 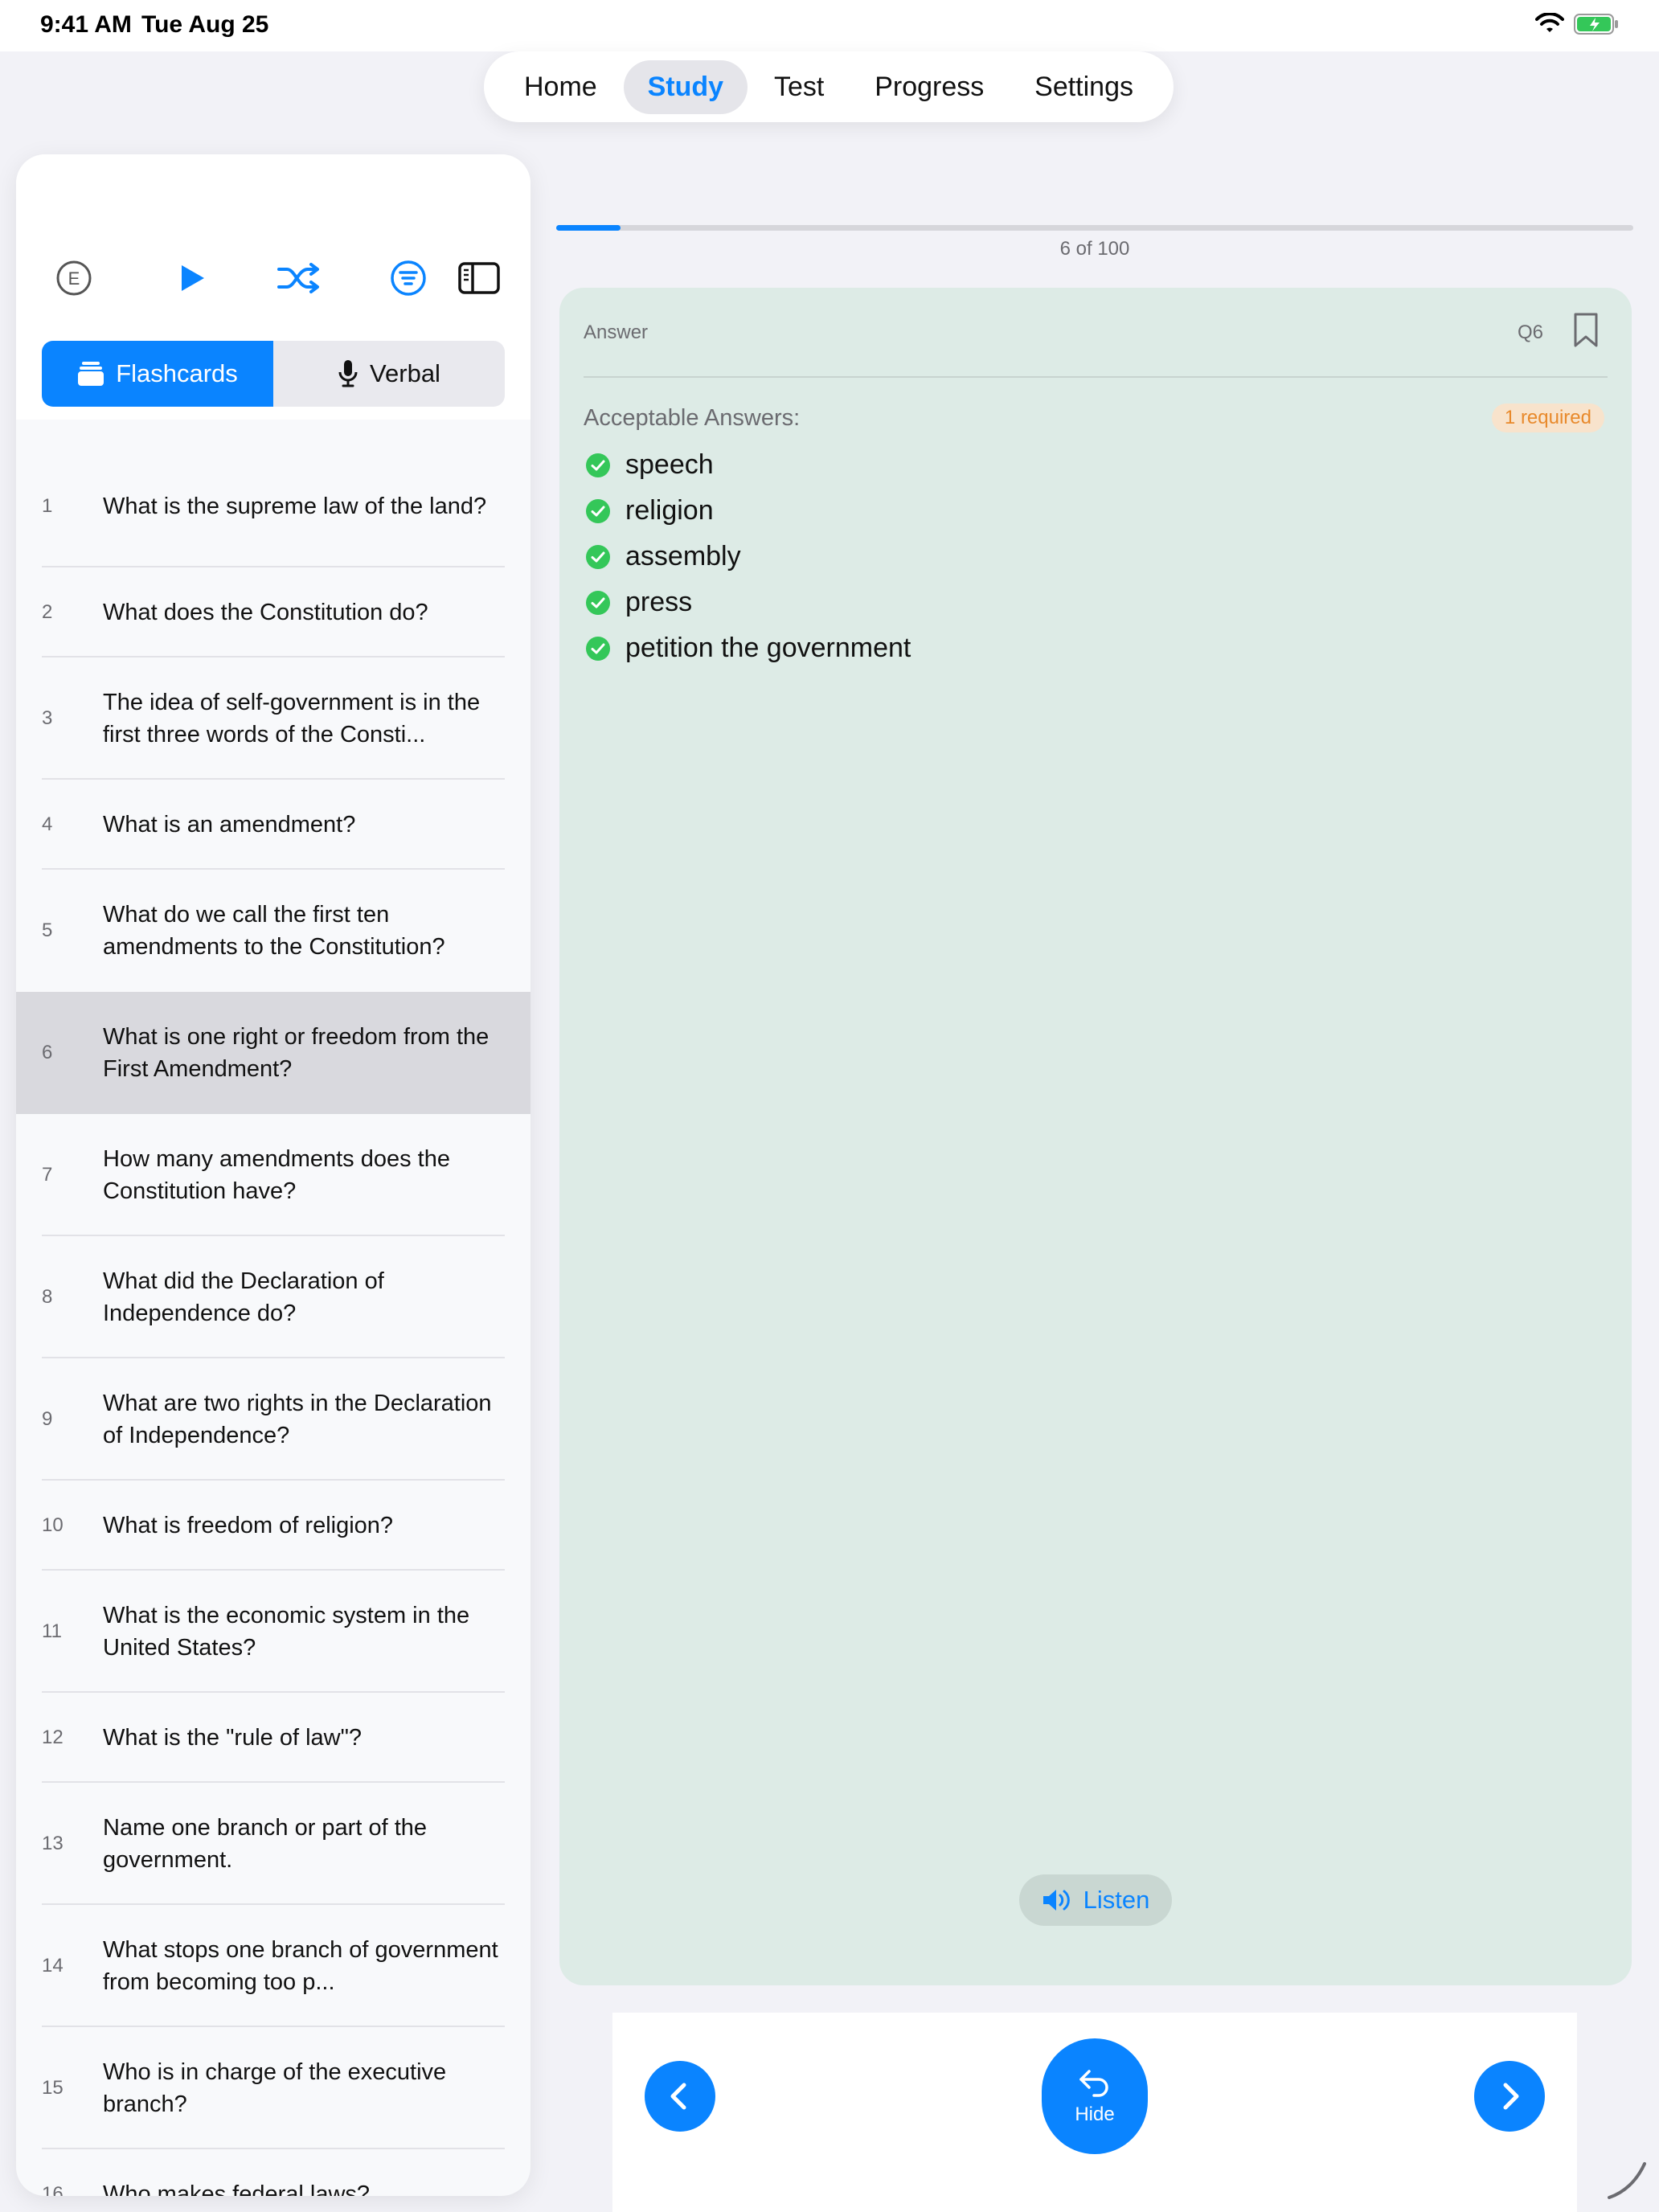 I want to click on acceptable-answers-title: Acceptable Answers:, so click(x=692, y=418).